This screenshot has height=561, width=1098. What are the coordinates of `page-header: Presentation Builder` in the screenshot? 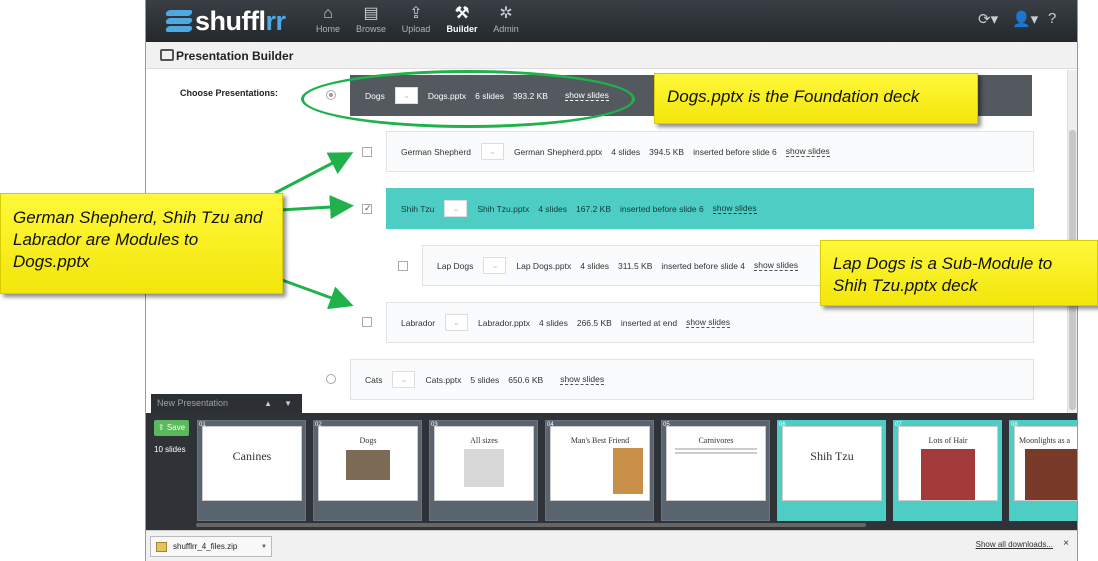 It's located at (611, 55).